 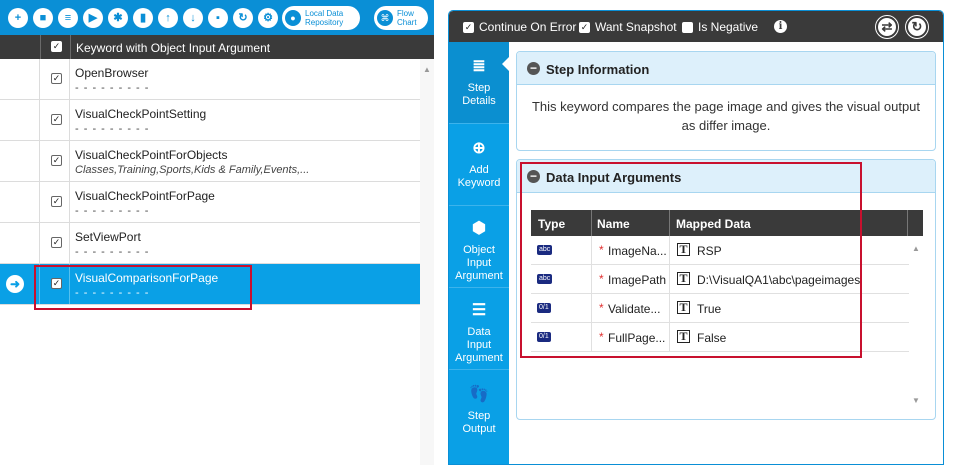 What do you see at coordinates (407, 18) in the screenshot?
I see `flowchart-label: Flow Chart` at bounding box center [407, 18].